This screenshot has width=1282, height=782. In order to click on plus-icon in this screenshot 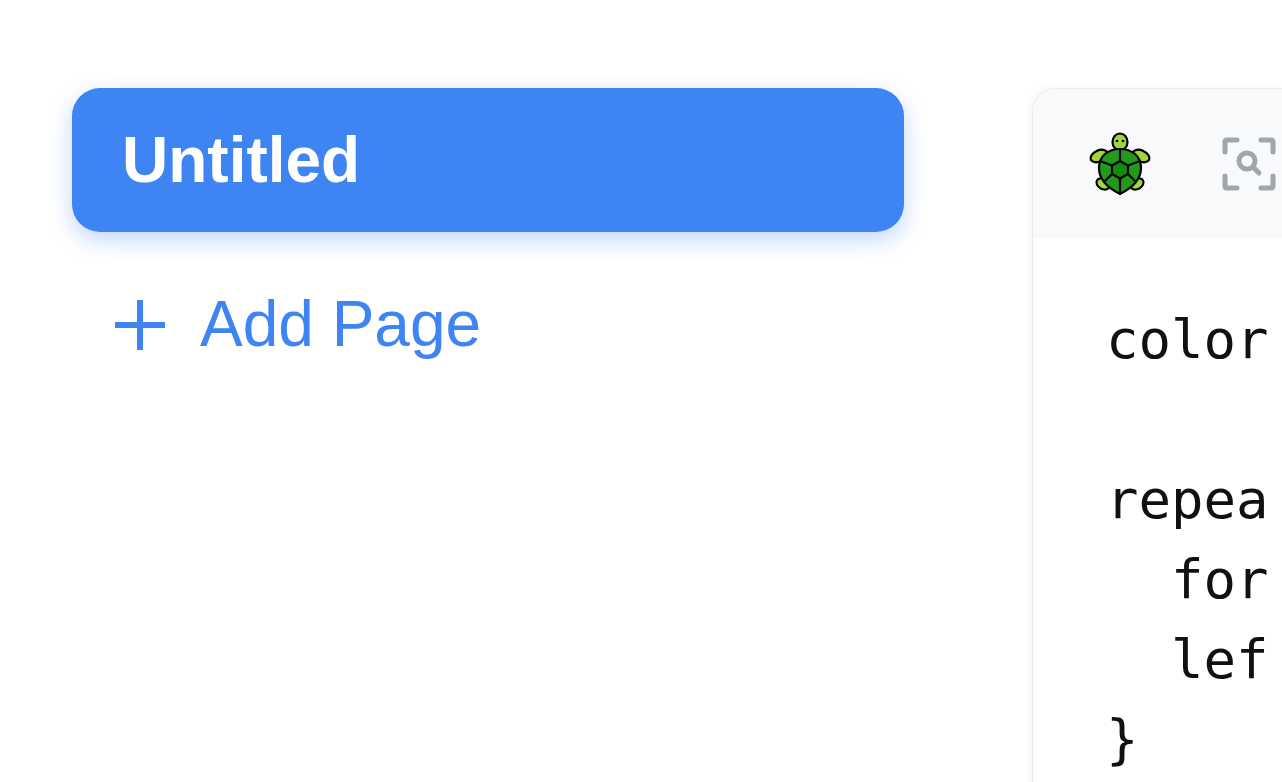, I will do `click(140, 324)`.